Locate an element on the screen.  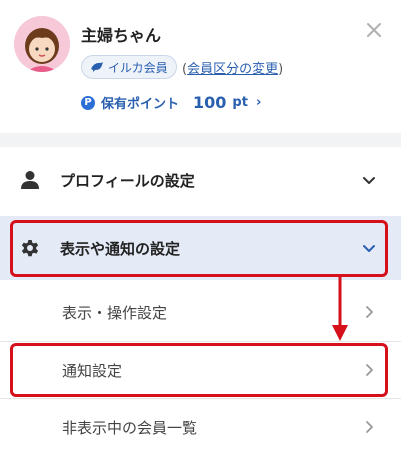
chevron-down-icon is located at coordinates (369, 180).